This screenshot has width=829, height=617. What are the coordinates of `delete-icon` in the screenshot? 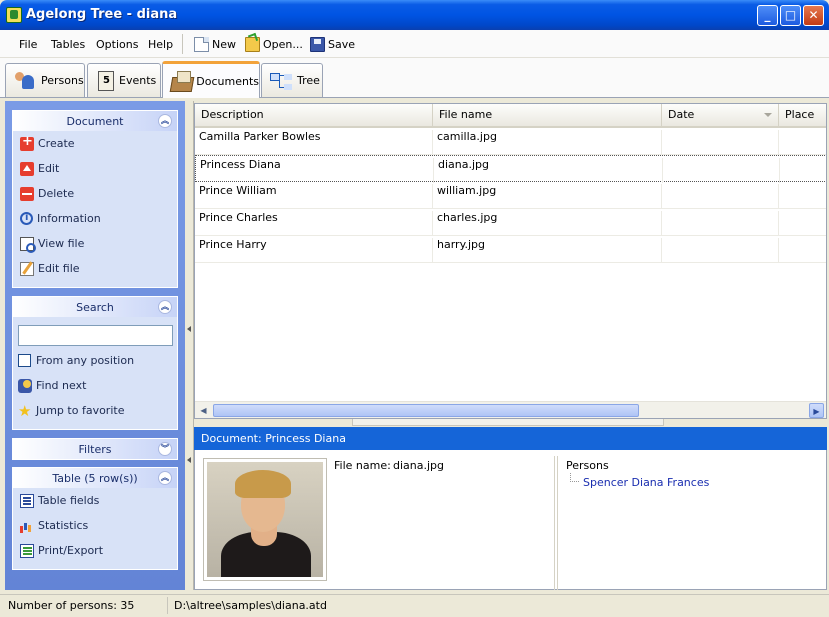 It's located at (27, 193).